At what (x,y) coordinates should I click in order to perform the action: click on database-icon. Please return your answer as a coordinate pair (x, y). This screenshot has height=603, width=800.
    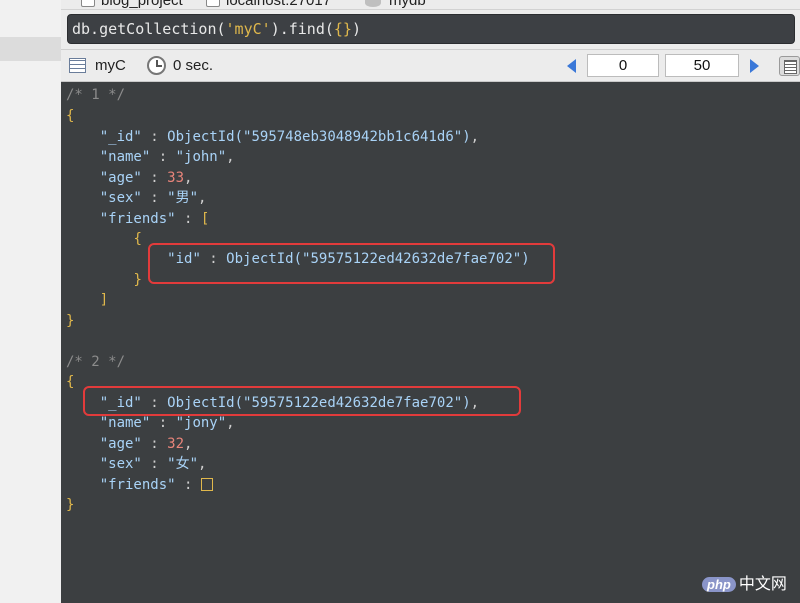
    Looking at the image, I should click on (373, 3).